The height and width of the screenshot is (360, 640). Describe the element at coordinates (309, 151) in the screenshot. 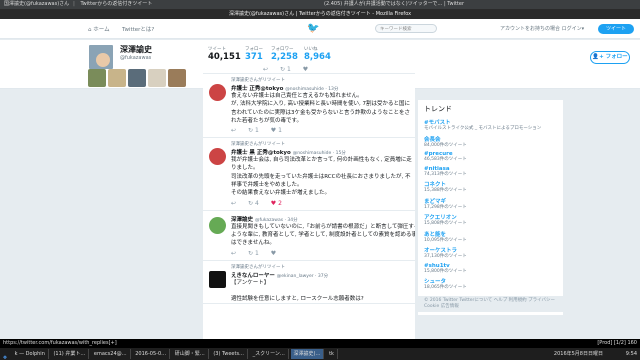

I see `tweet-author: 弁護士 黒 正秀@tokyo @noshimasuhide · 15分` at that location.